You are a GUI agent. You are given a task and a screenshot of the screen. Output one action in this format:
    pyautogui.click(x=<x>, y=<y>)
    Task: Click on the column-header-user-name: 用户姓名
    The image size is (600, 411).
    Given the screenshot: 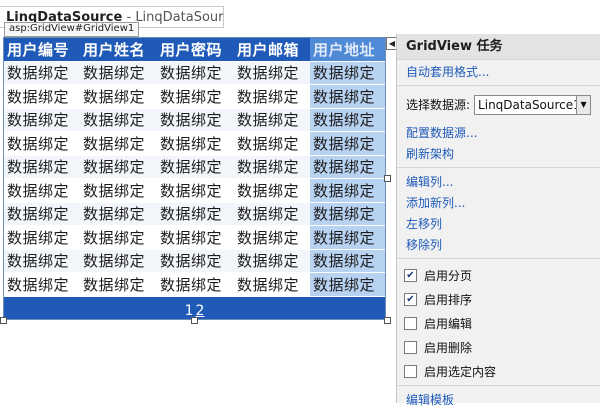 What is the action you would take?
    pyautogui.click(x=118, y=49)
    